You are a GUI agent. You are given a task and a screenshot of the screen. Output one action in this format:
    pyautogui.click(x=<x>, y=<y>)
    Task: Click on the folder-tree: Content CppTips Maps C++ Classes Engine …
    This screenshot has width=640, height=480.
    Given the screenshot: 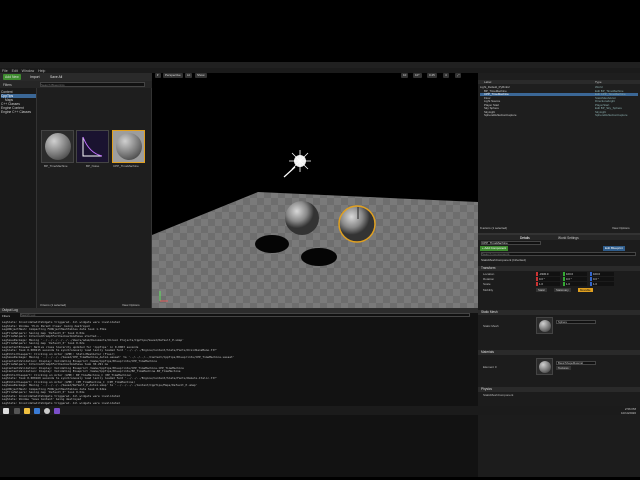 What is the action you would take?
    pyautogui.click(x=18, y=198)
    